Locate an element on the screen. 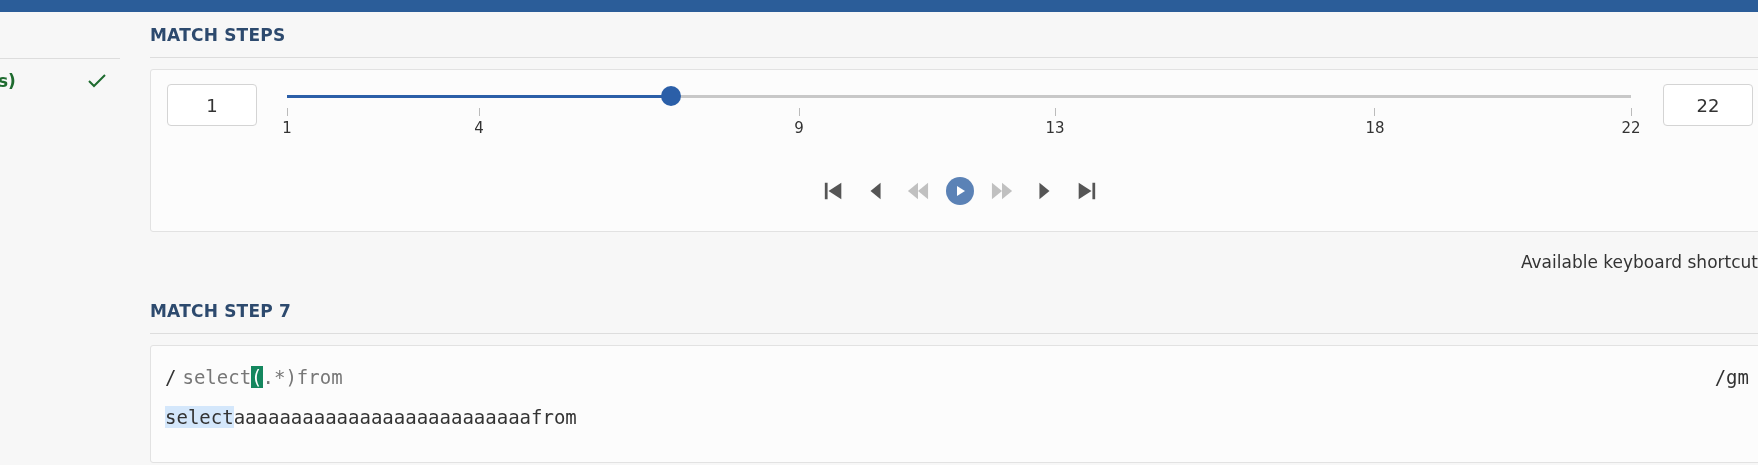  play-button is located at coordinates (960, 191).